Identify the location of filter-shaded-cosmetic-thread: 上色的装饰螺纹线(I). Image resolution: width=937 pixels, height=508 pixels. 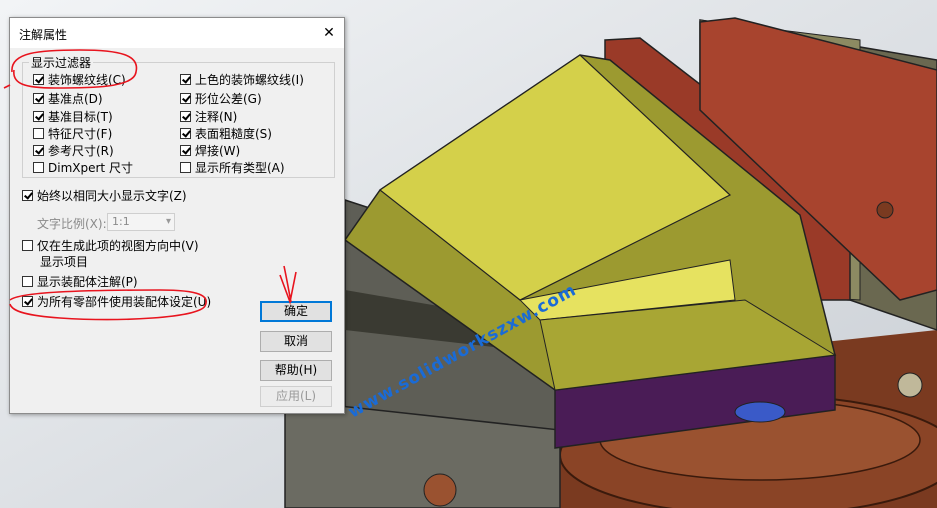
(242, 79).